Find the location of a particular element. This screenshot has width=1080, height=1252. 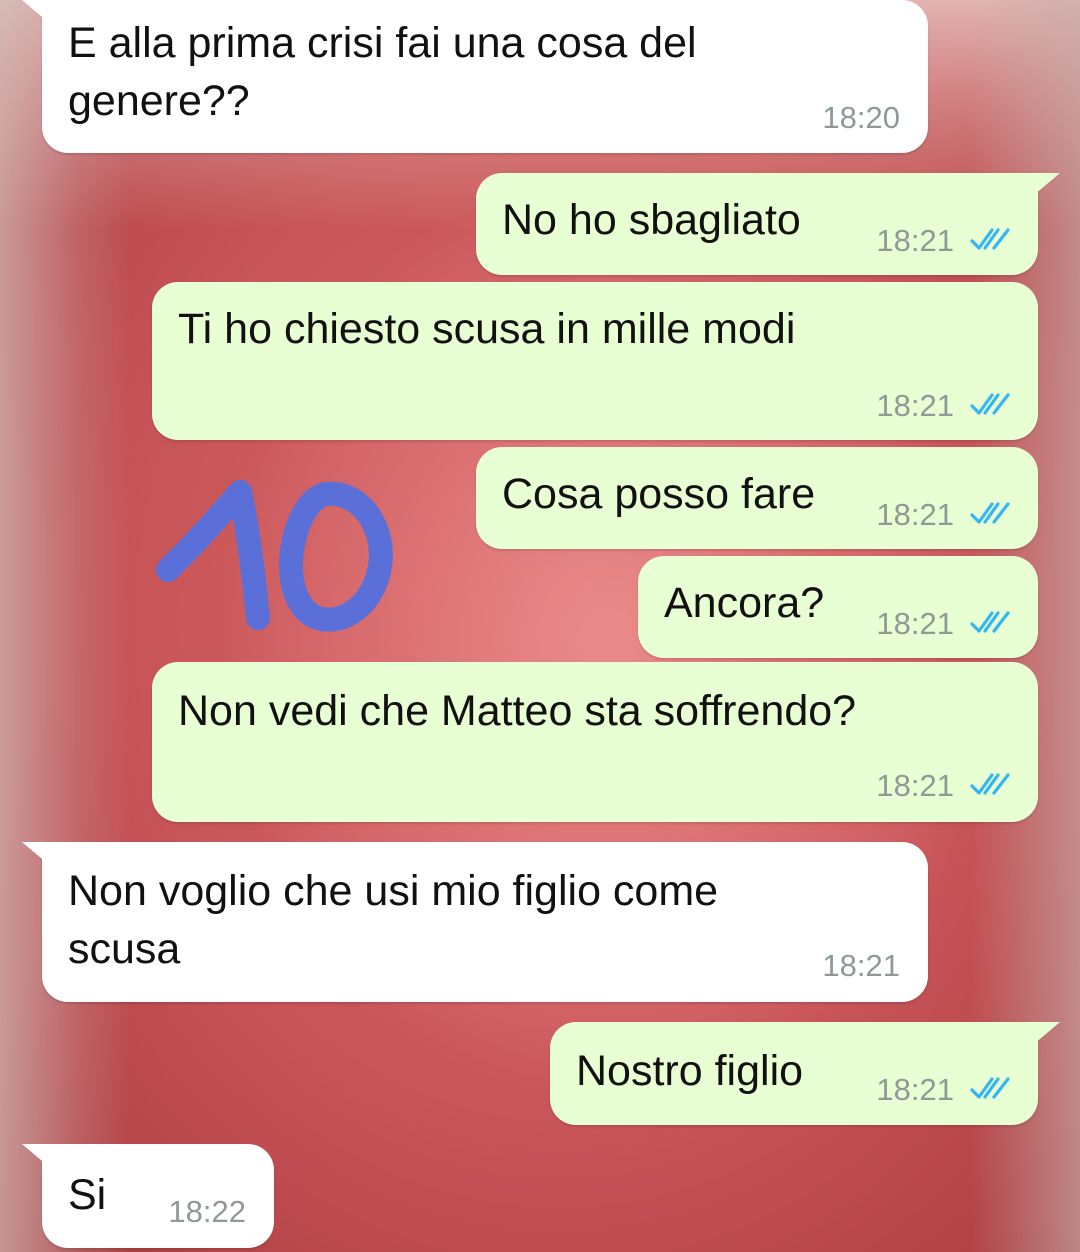

message-text: Cosa posso fare is located at coordinates (658, 494).